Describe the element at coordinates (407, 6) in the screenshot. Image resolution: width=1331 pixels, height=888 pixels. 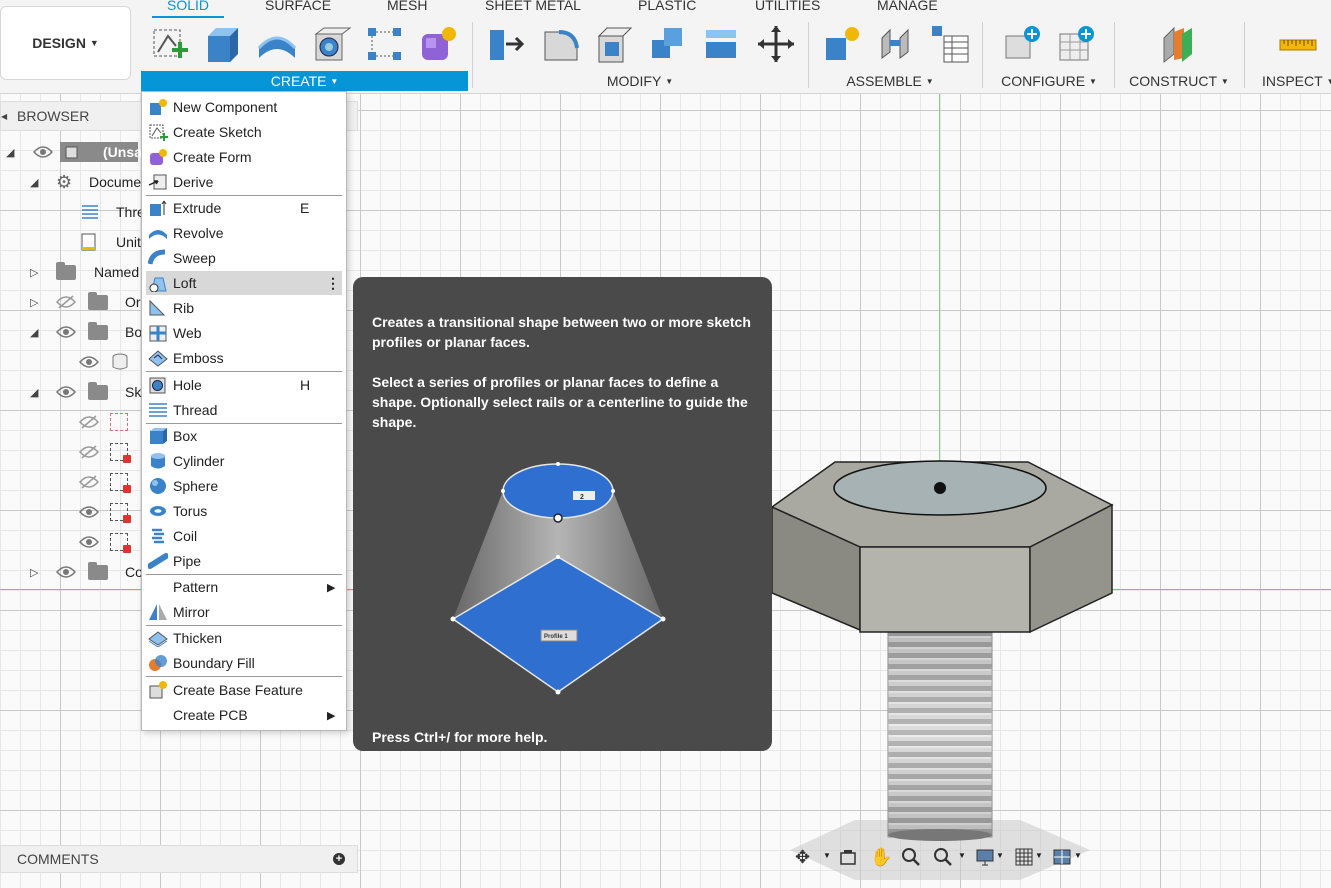
I see `tab-mesh: MESH` at that location.